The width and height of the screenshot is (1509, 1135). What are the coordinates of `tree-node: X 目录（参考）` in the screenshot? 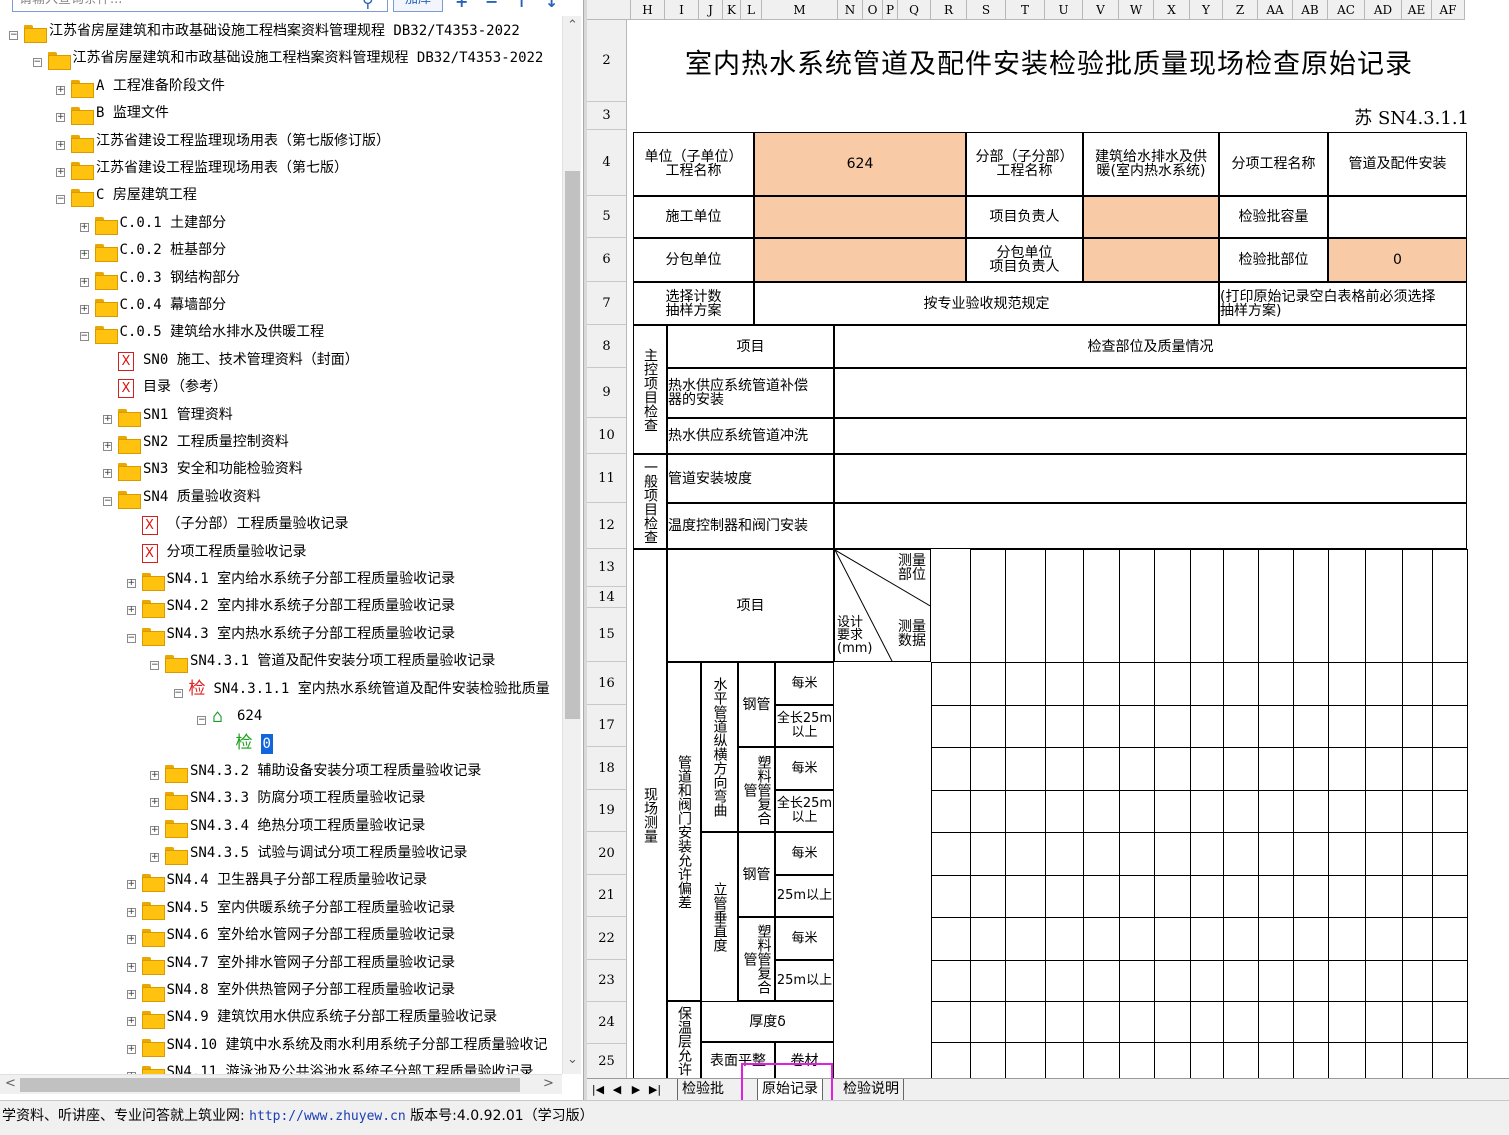 It's located at (280, 387).